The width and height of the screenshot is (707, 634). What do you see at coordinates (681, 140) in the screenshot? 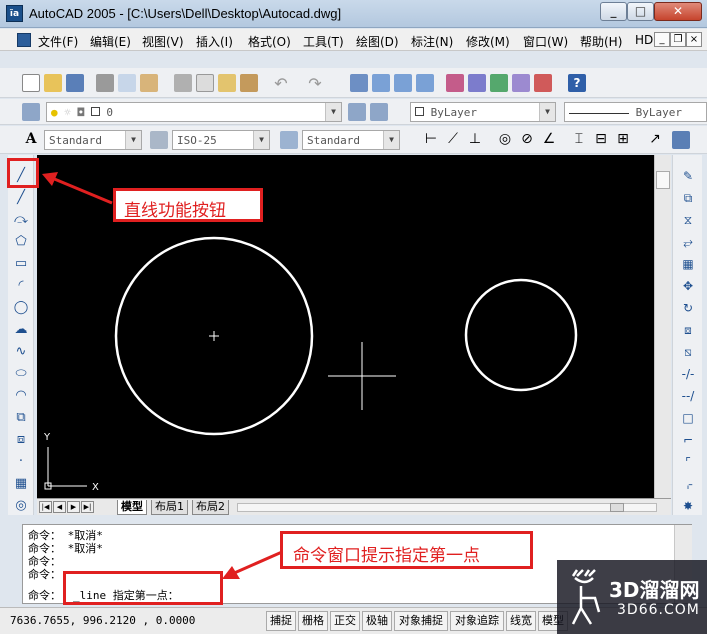
I see `tolerance-icon` at bounding box center [681, 140].